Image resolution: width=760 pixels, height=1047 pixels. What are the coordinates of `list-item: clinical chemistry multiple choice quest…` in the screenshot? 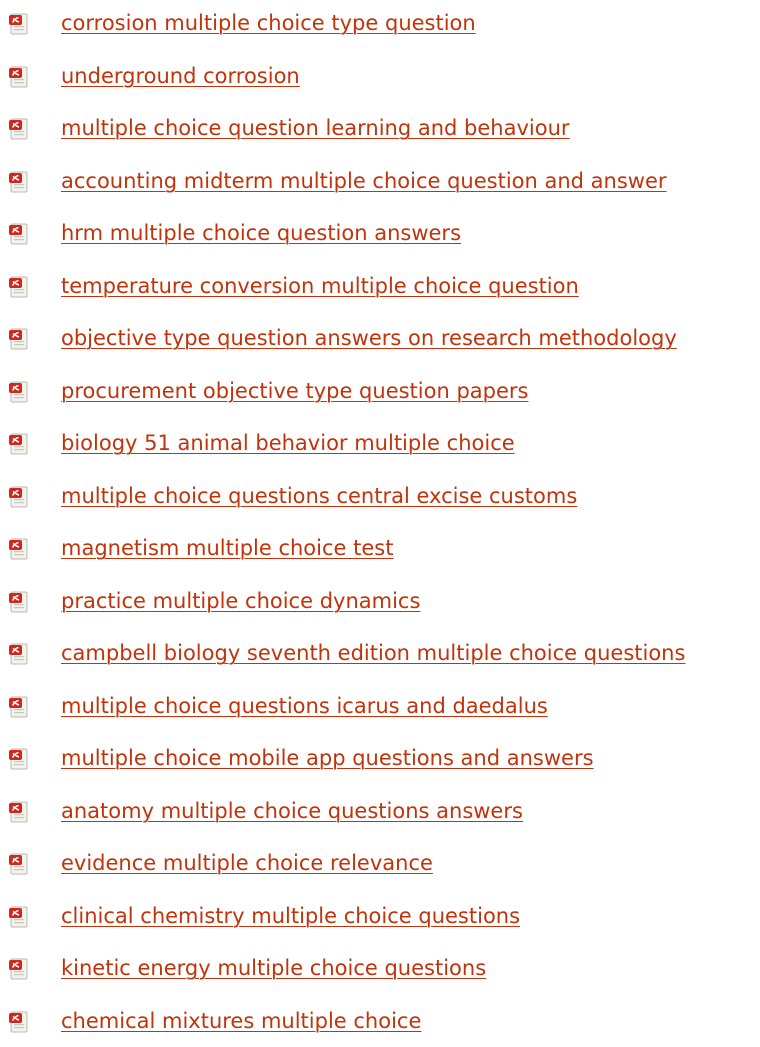 It's located at (380, 916).